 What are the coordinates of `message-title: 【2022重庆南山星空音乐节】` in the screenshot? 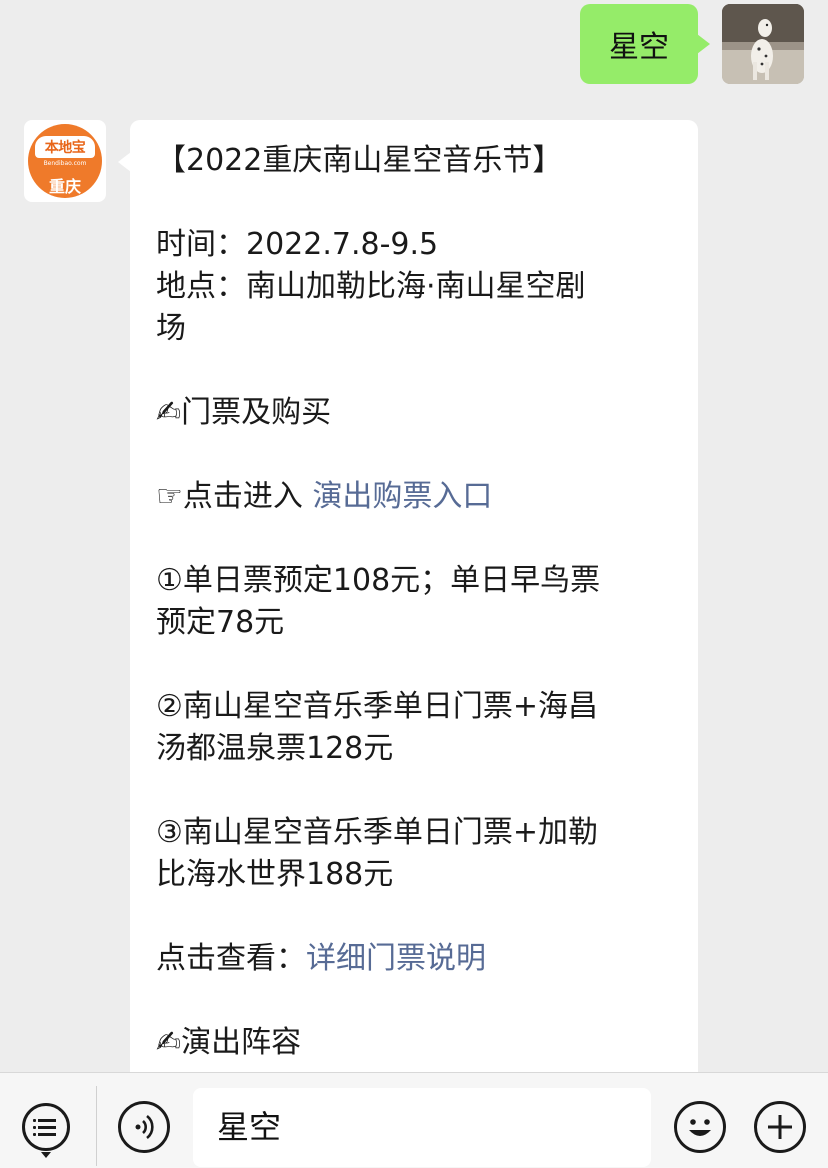 It's located at (359, 160).